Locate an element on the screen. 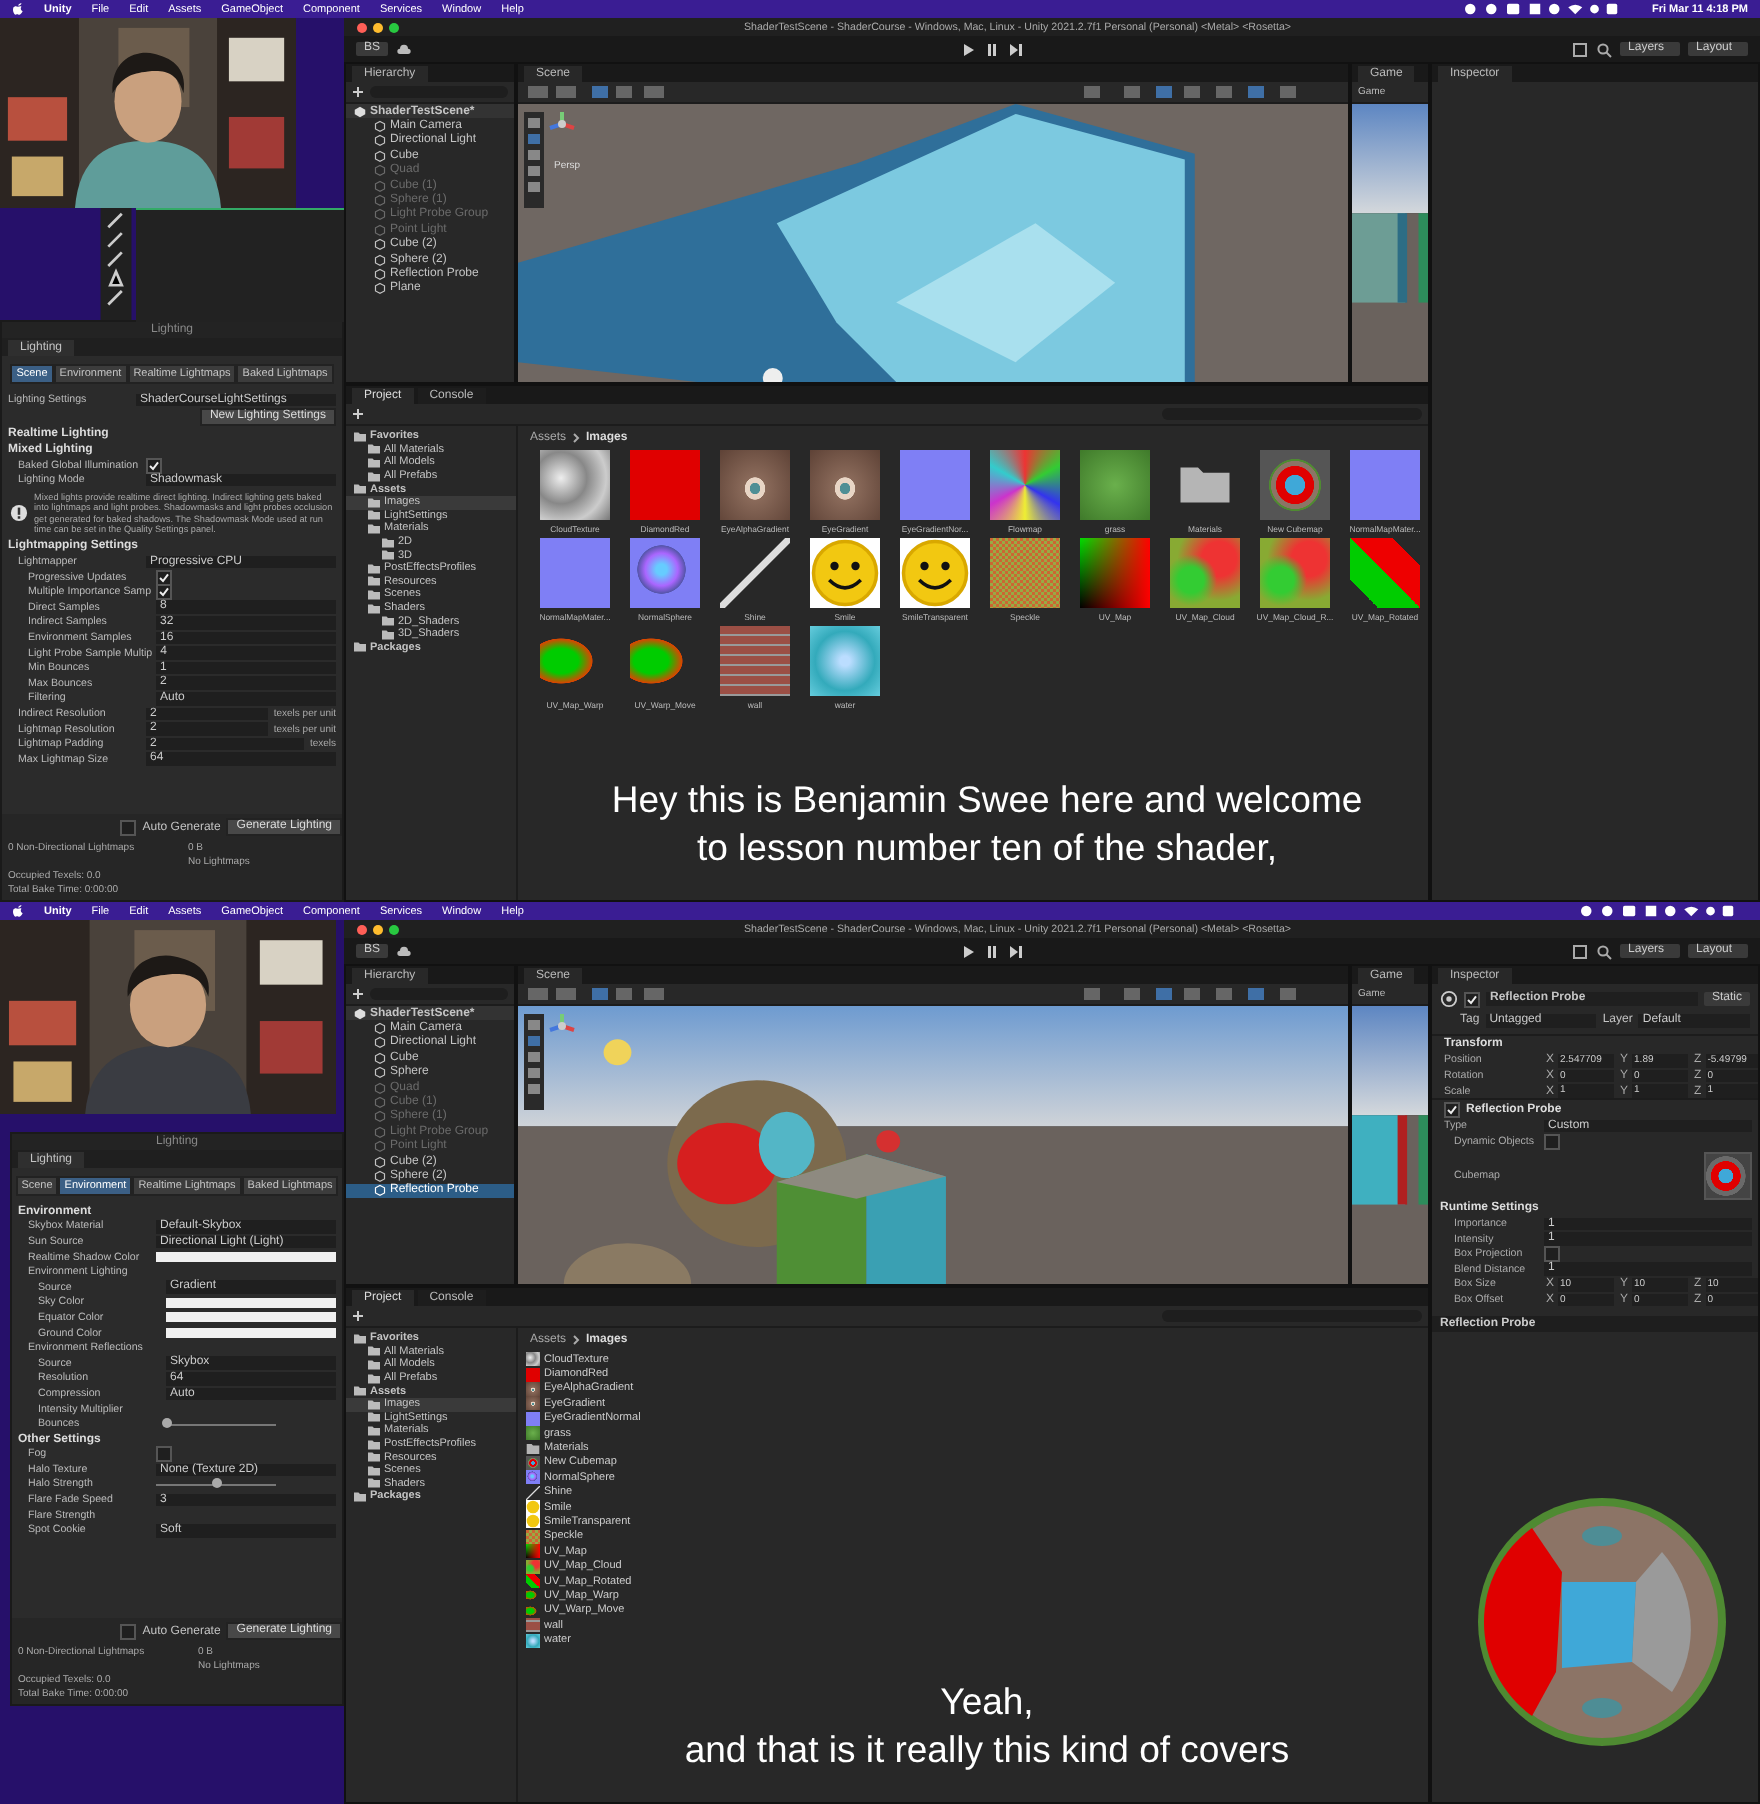 The width and height of the screenshot is (1760, 1804). brick-icon is located at coordinates (533, 1625).